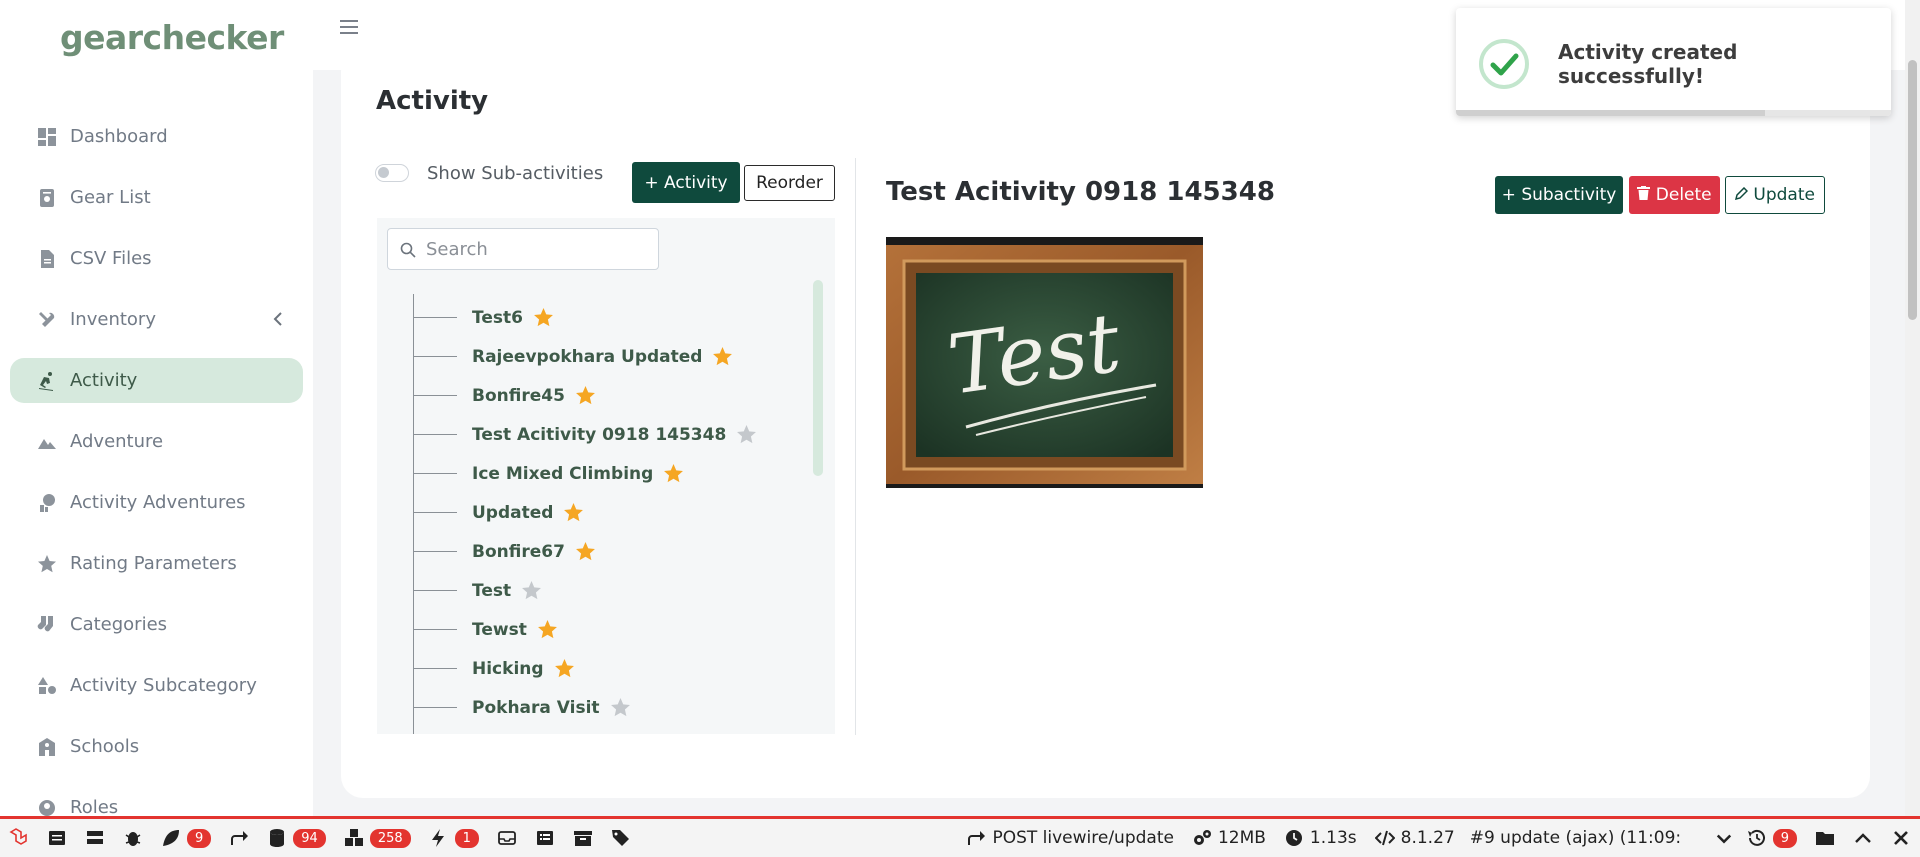 The image size is (1920, 857). What do you see at coordinates (377, 838) in the screenshot?
I see `models-item: 258` at bounding box center [377, 838].